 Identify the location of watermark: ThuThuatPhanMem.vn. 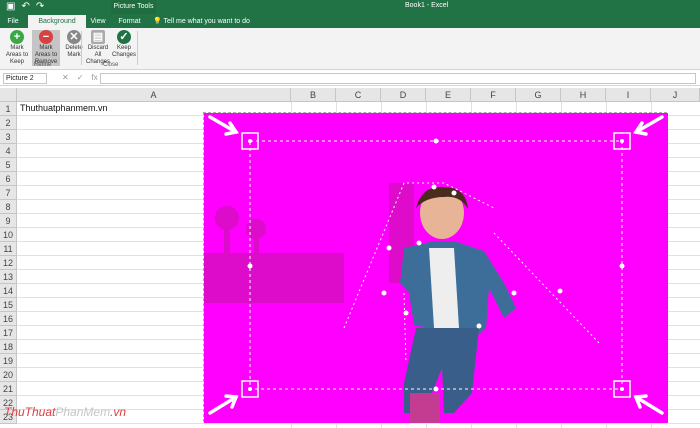
(65, 412).